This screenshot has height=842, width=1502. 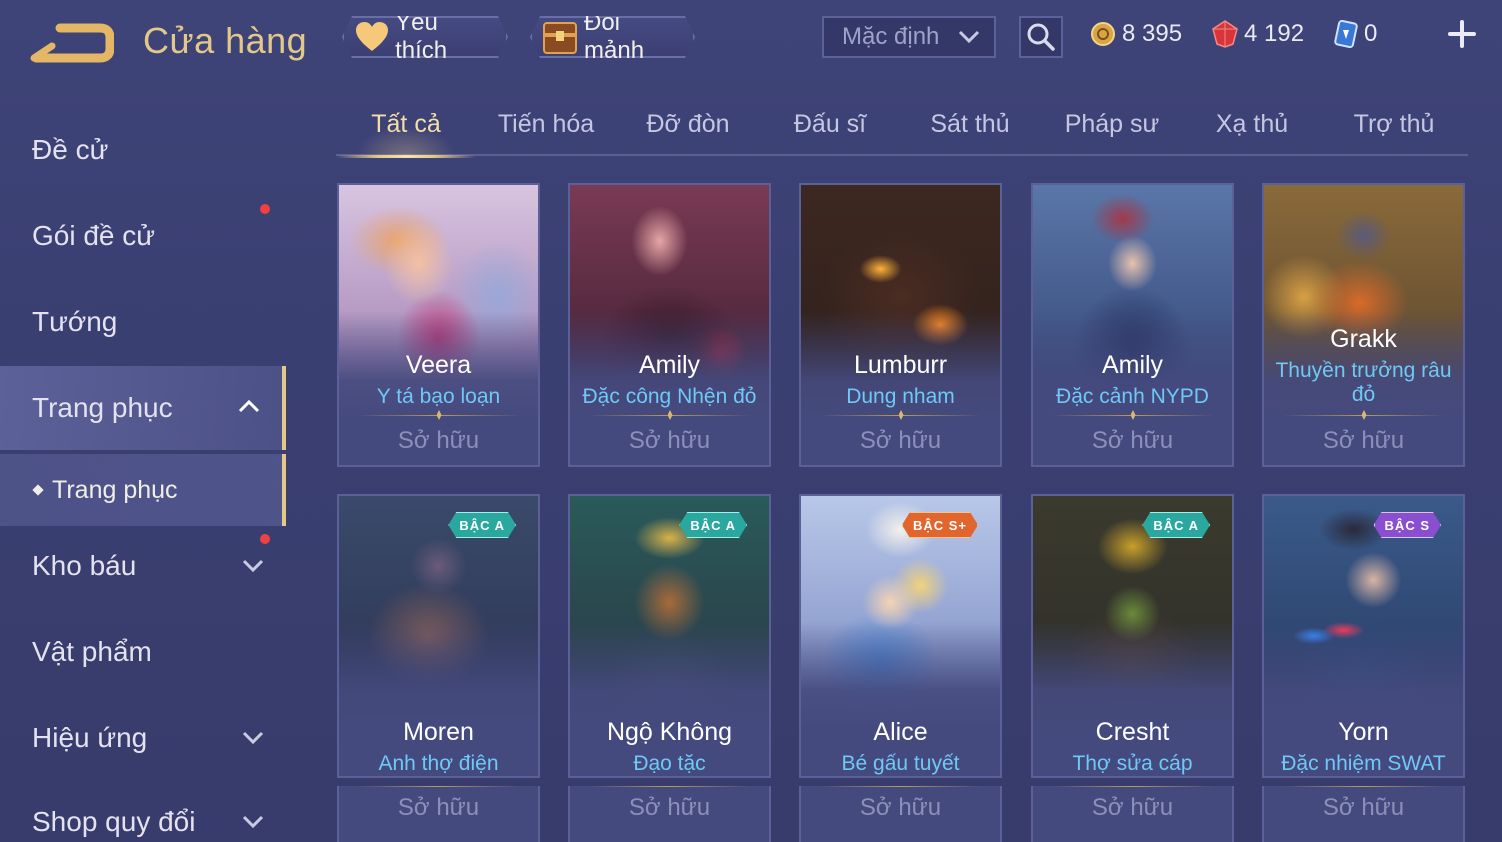 What do you see at coordinates (438, 365) in the screenshot?
I see `hero-name: Veera` at bounding box center [438, 365].